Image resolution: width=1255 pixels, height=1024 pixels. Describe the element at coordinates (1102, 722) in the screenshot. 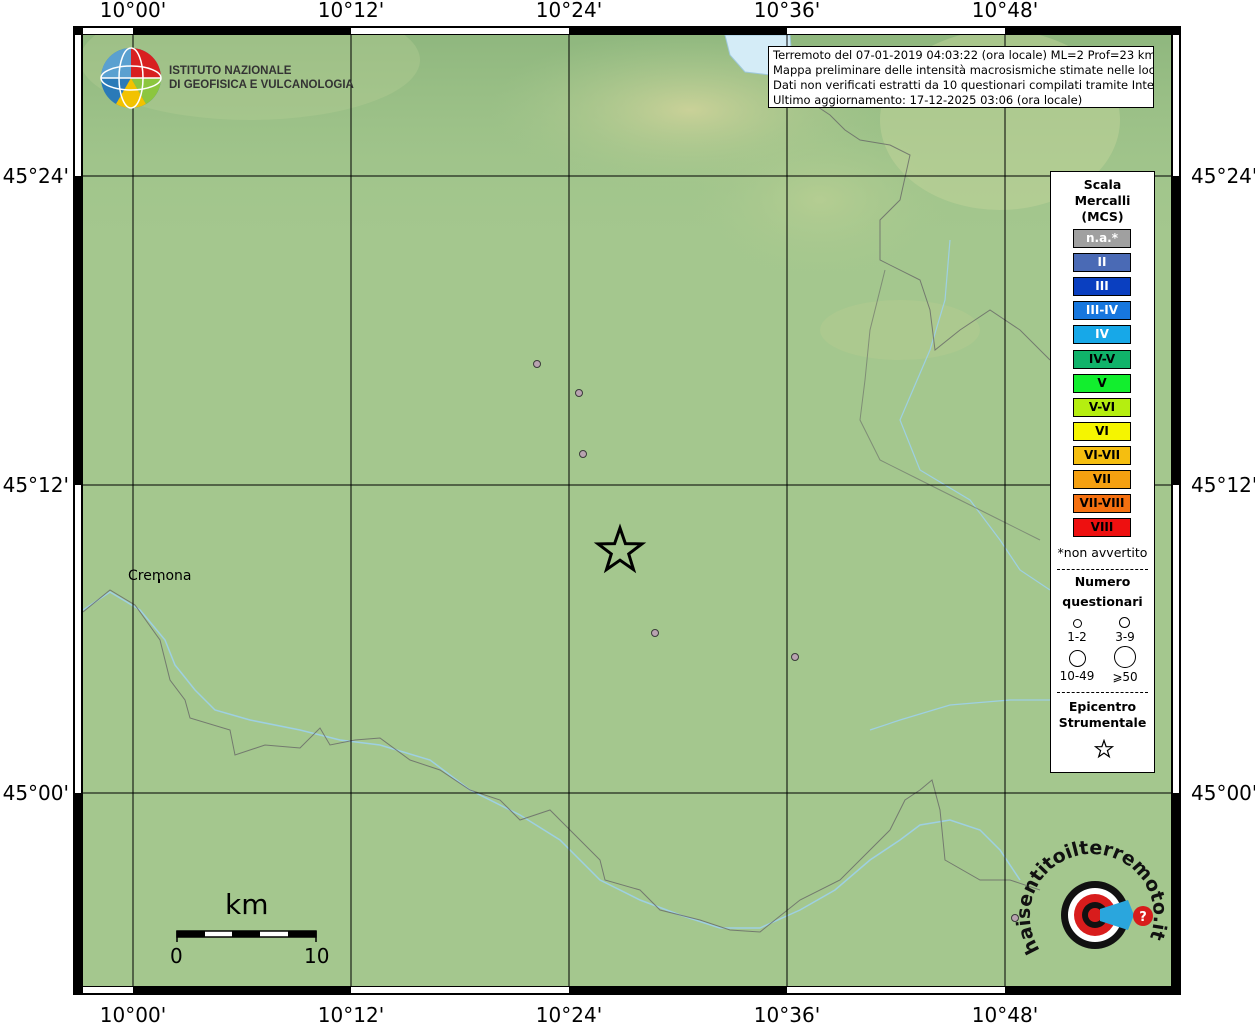

I see `legend-epicenter-title-line: Strumentale` at that location.